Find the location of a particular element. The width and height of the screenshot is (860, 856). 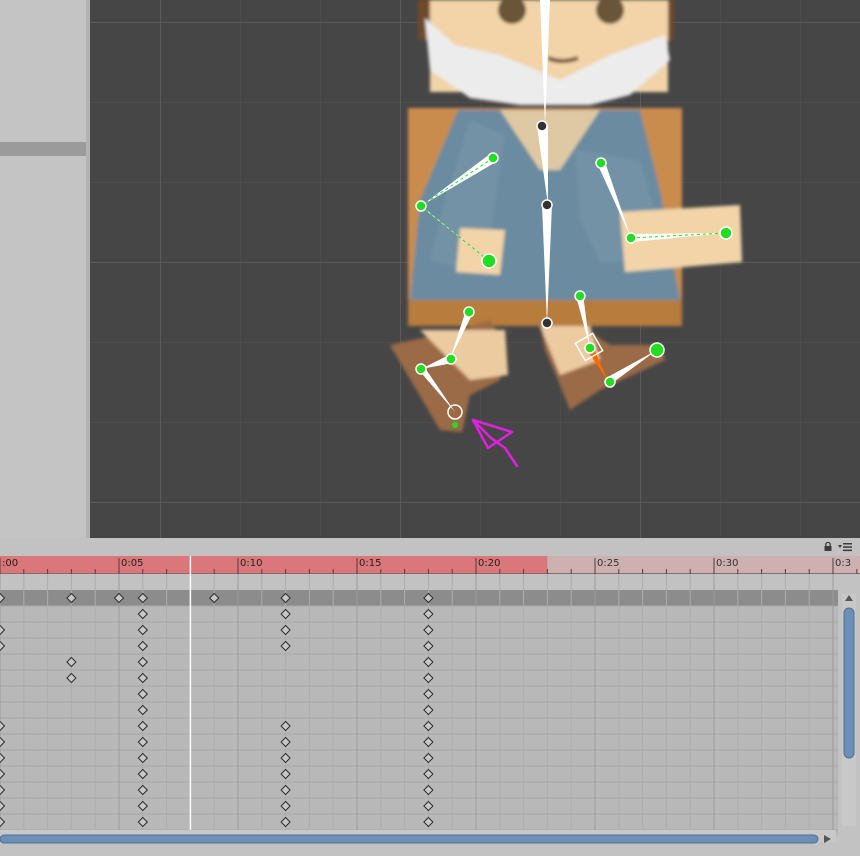

ruler-label: 0:10 is located at coordinates (251, 563).